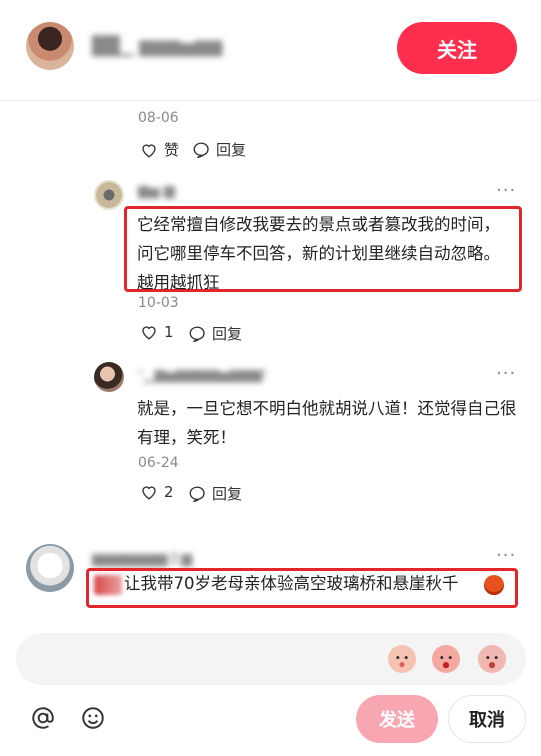 This screenshot has width=541, height=756. Describe the element at coordinates (203, 375) in the screenshot. I see `commenter-name: ⁿ▁▆▅▆▆▆▆▅▆▆▆!` at that location.